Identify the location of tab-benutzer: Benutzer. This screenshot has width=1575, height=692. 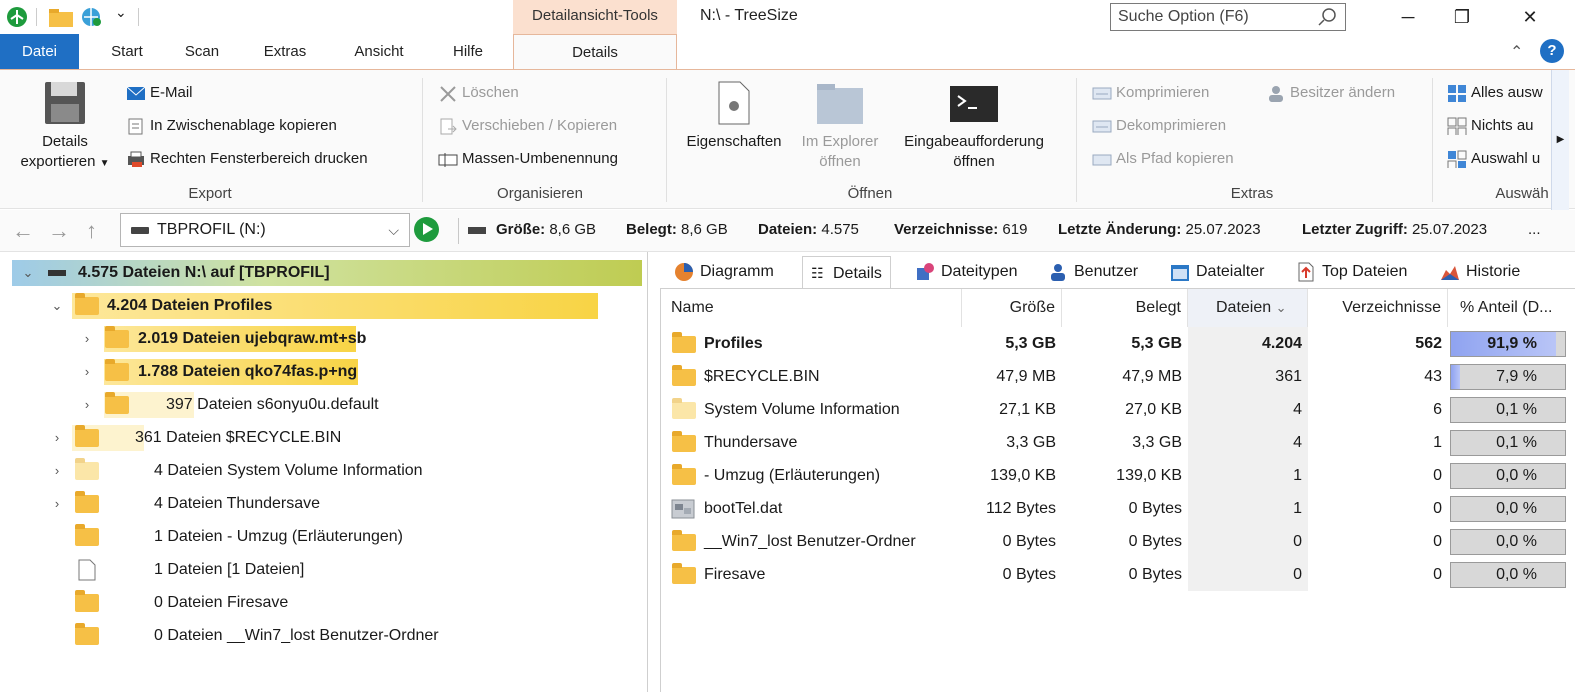
(1093, 272).